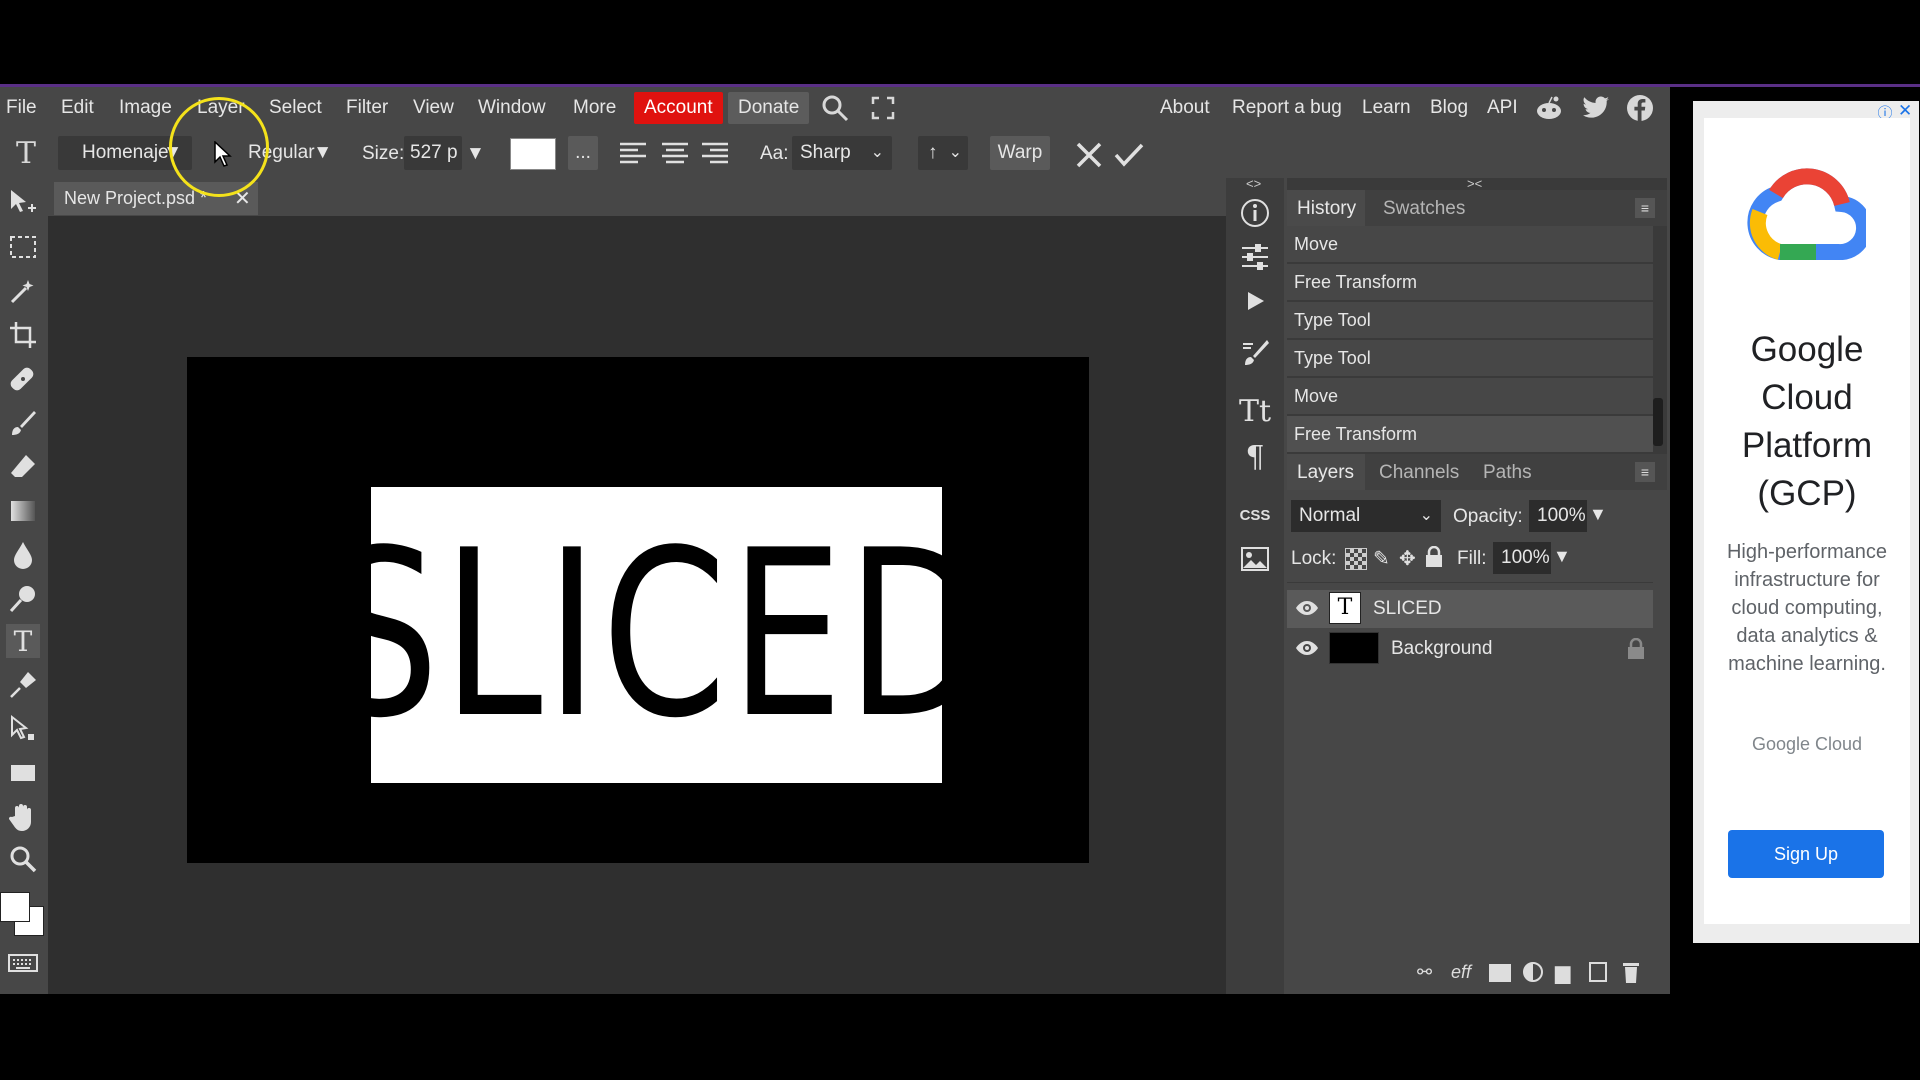 The width and height of the screenshot is (1920, 1080). What do you see at coordinates (21, 108) in the screenshot?
I see `menu-file: File` at bounding box center [21, 108].